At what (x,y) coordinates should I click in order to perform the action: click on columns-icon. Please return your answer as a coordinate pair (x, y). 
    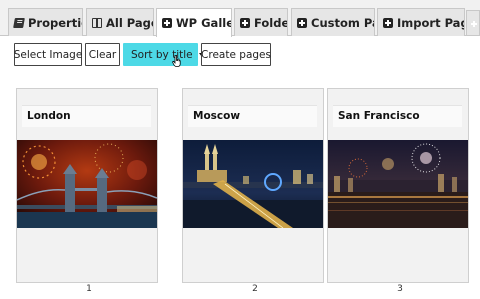
    Looking at the image, I should click on (97, 22).